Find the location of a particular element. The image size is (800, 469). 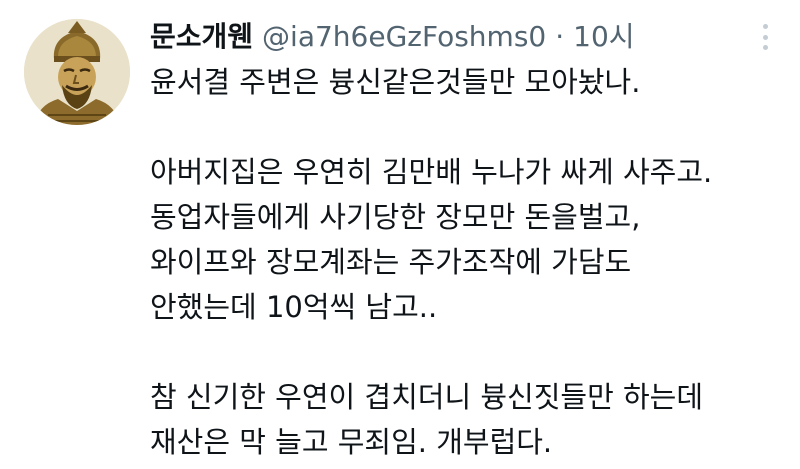

warrior-statue-avatar-icon is located at coordinates (77, 72).